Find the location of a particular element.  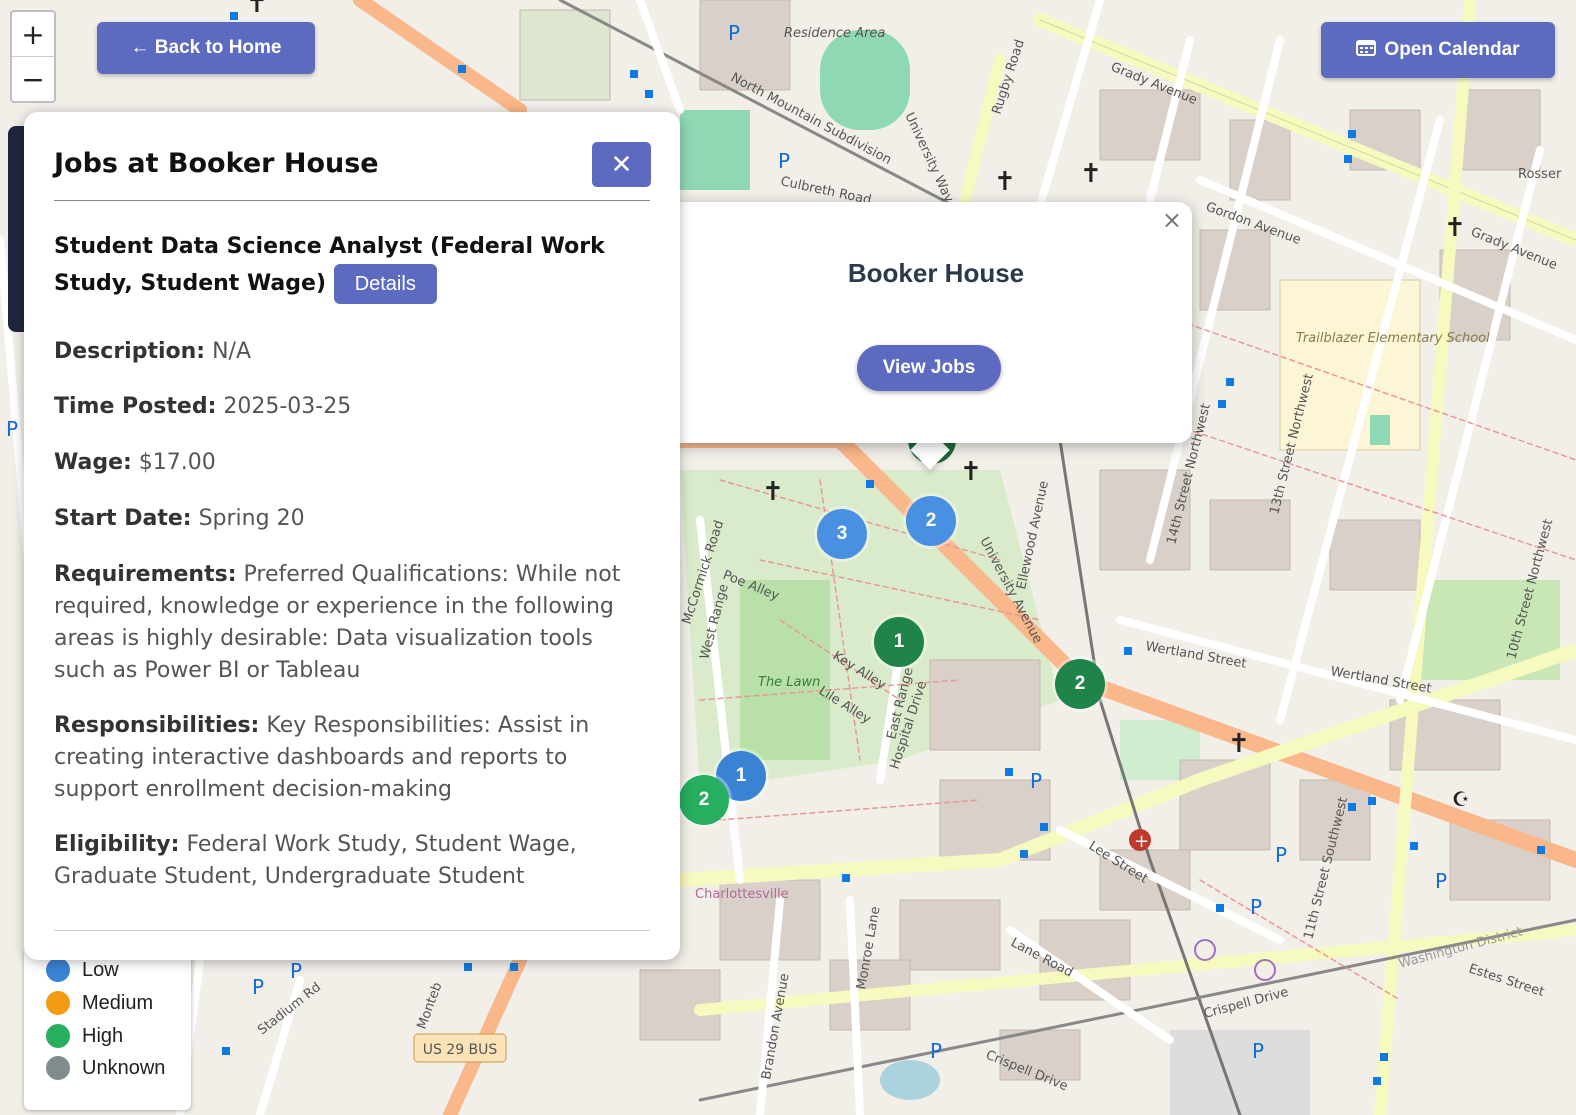

field-value: N/A is located at coordinates (232, 351).